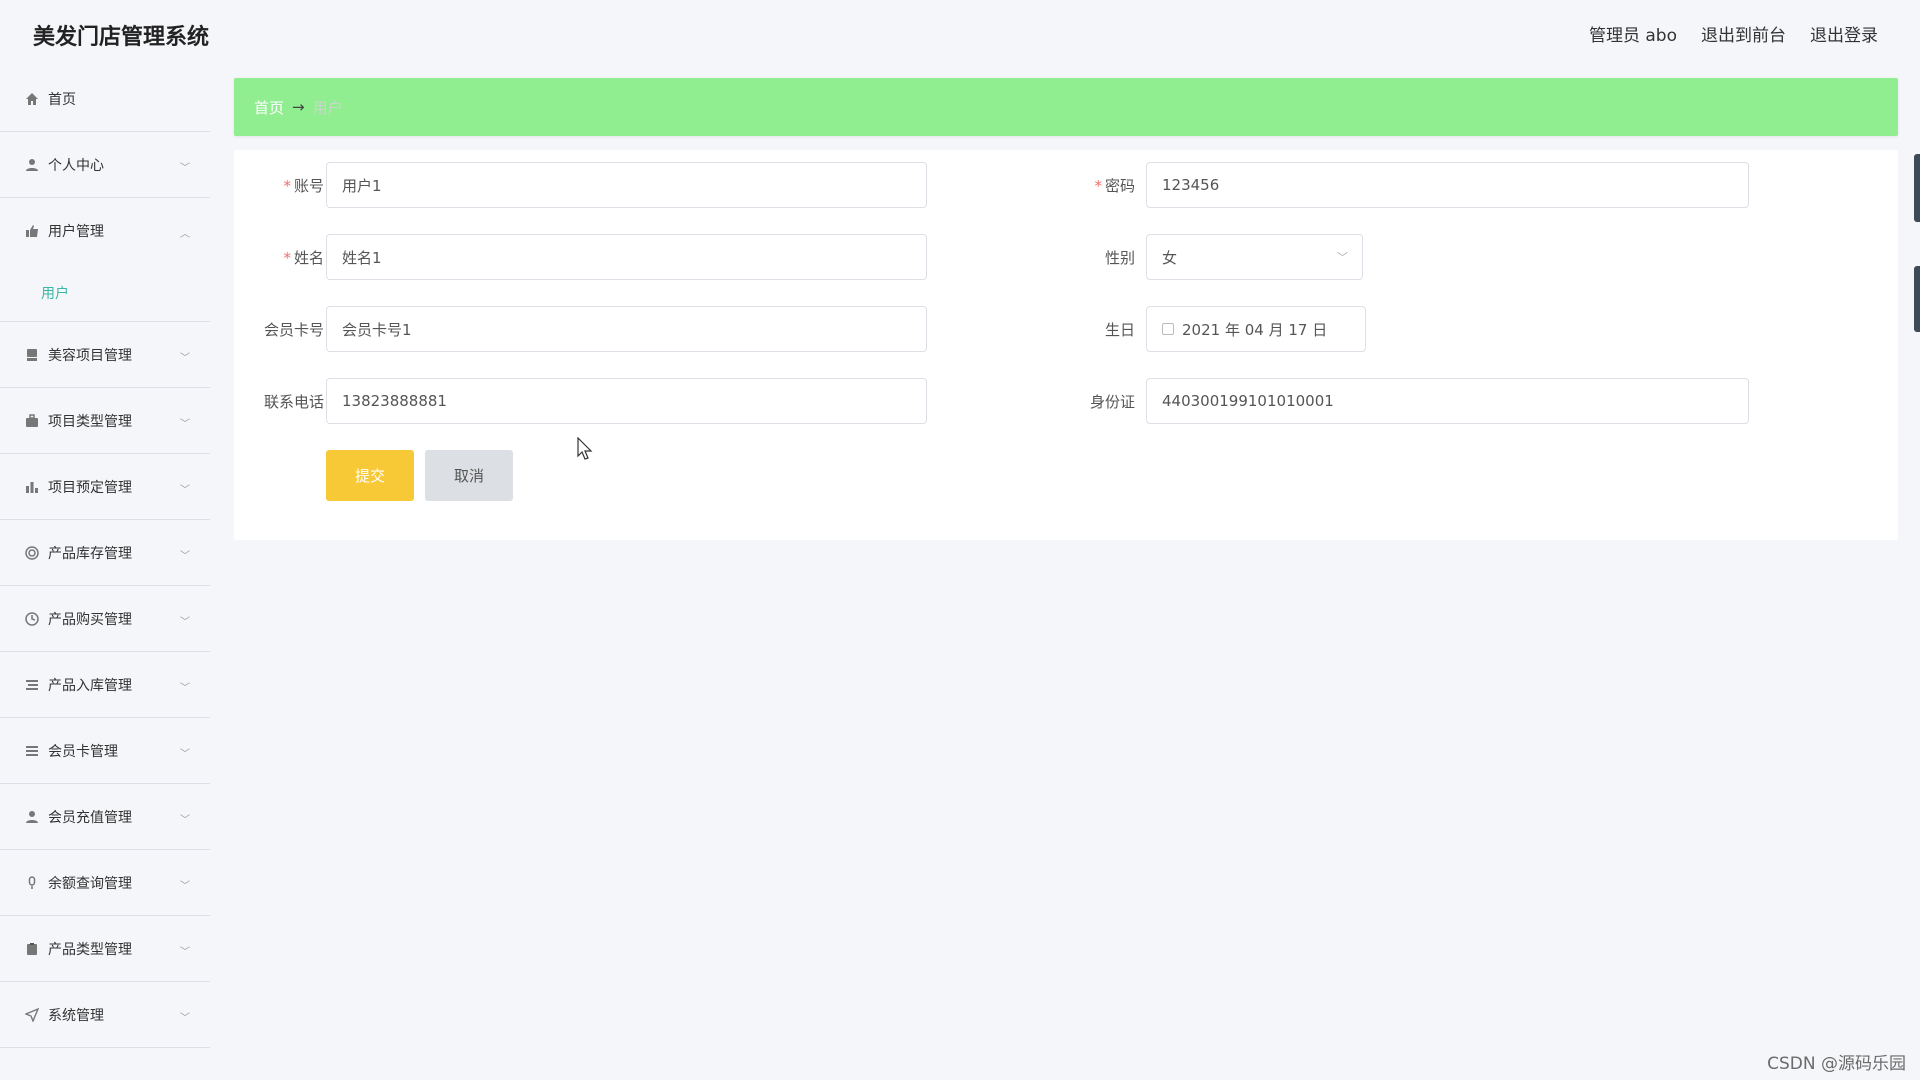  What do you see at coordinates (626, 185) in the screenshot?
I see `account-input: 用户1` at bounding box center [626, 185].